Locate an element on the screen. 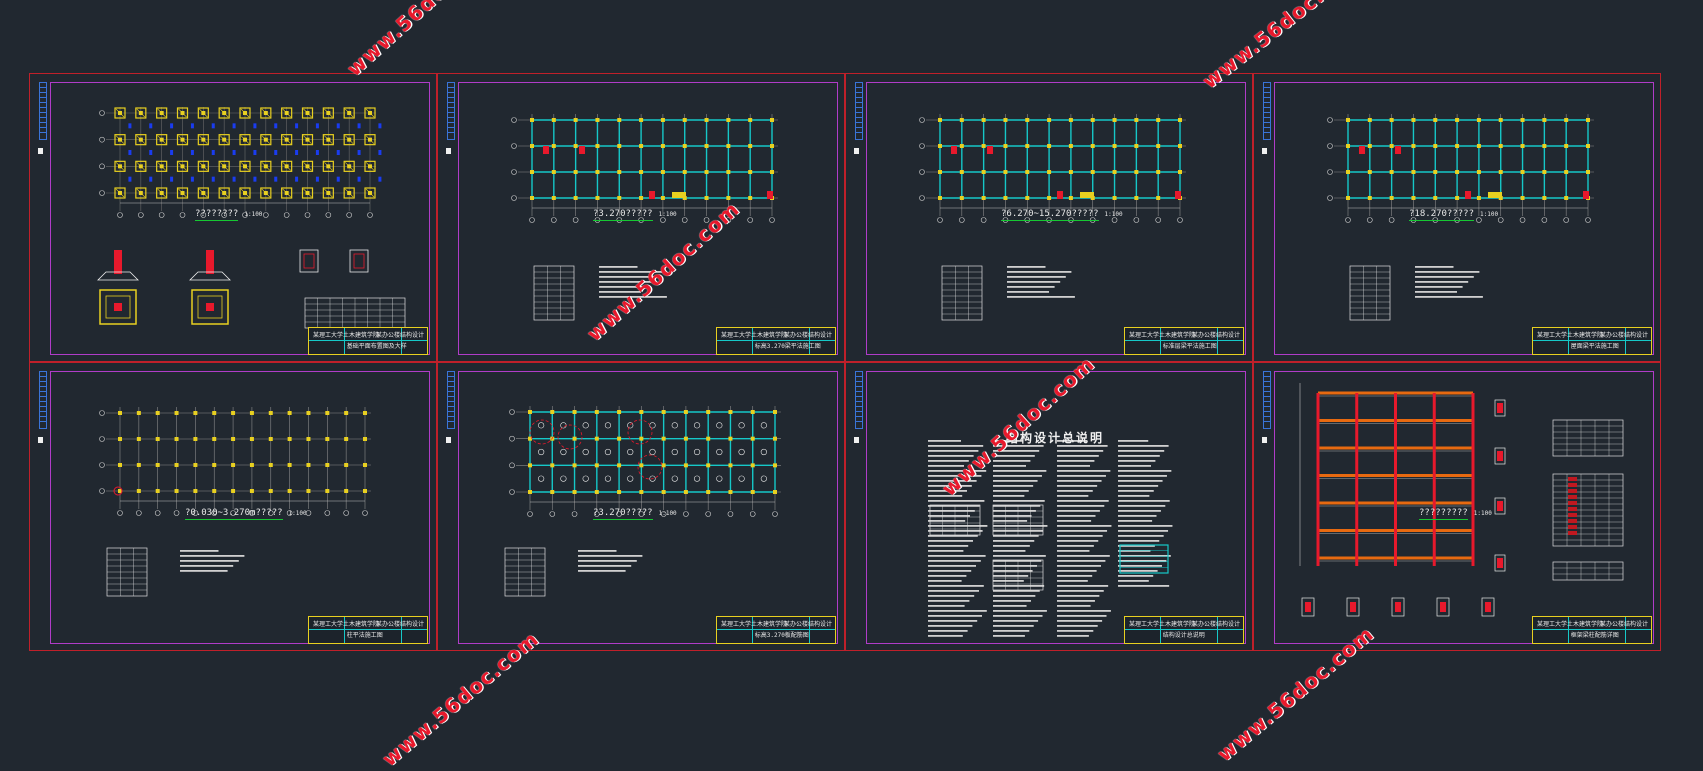 This screenshot has height=771, width=1703. drawing-caption: ????????? 1:100 is located at coordinates (1455, 514).